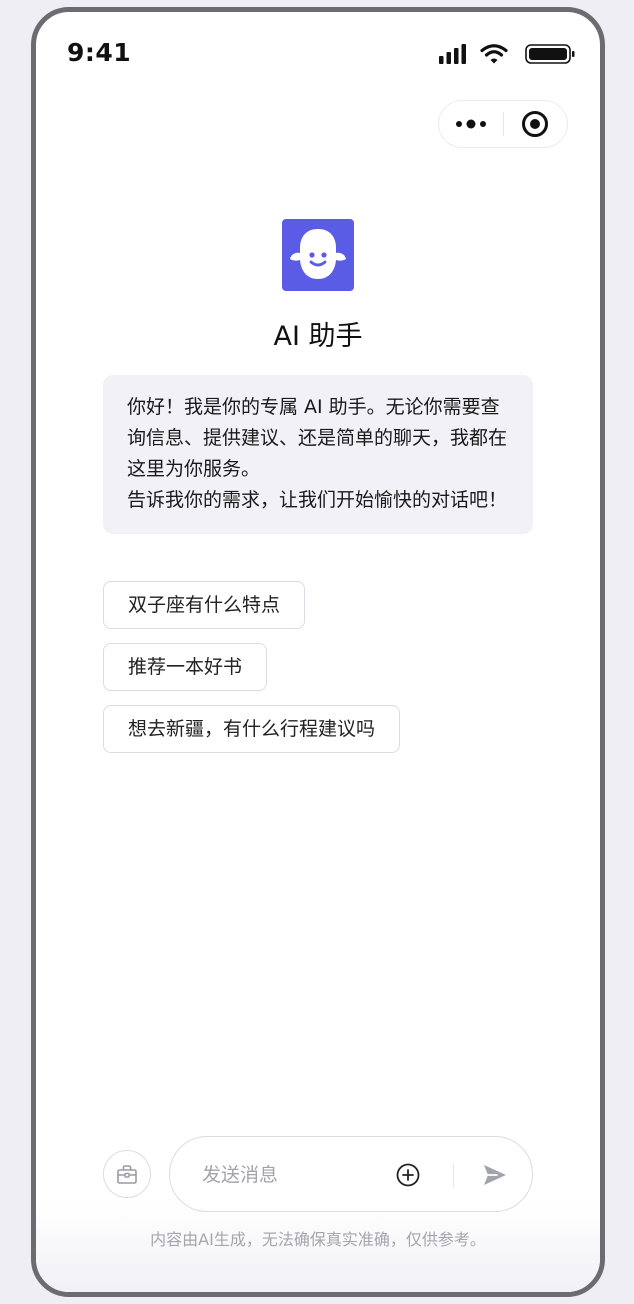 The image size is (634, 1304). I want to click on close-button, so click(536, 124).